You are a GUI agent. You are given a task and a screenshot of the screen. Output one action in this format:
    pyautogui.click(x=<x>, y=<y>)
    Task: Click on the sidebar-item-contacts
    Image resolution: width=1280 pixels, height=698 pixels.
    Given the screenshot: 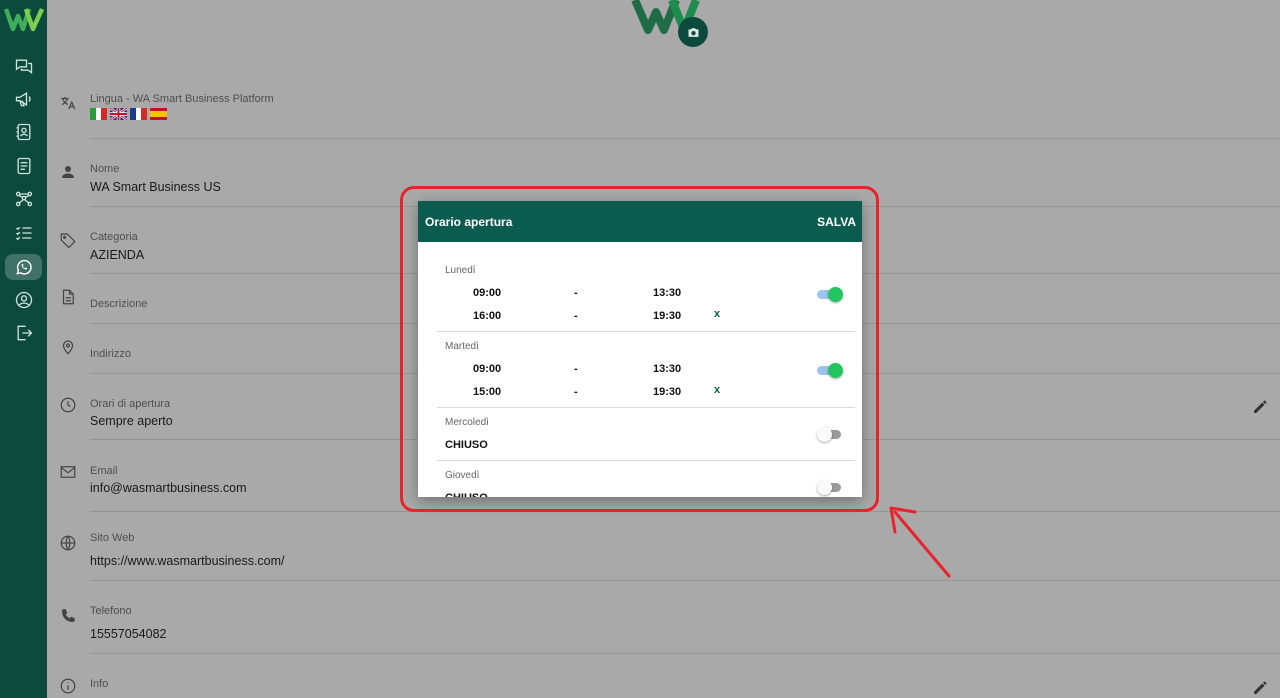 What is the action you would take?
    pyautogui.click(x=23, y=132)
    